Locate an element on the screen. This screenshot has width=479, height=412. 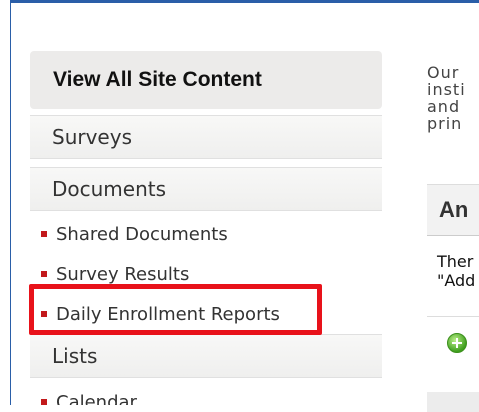
announcements-title: An is located at coordinates (454, 209).